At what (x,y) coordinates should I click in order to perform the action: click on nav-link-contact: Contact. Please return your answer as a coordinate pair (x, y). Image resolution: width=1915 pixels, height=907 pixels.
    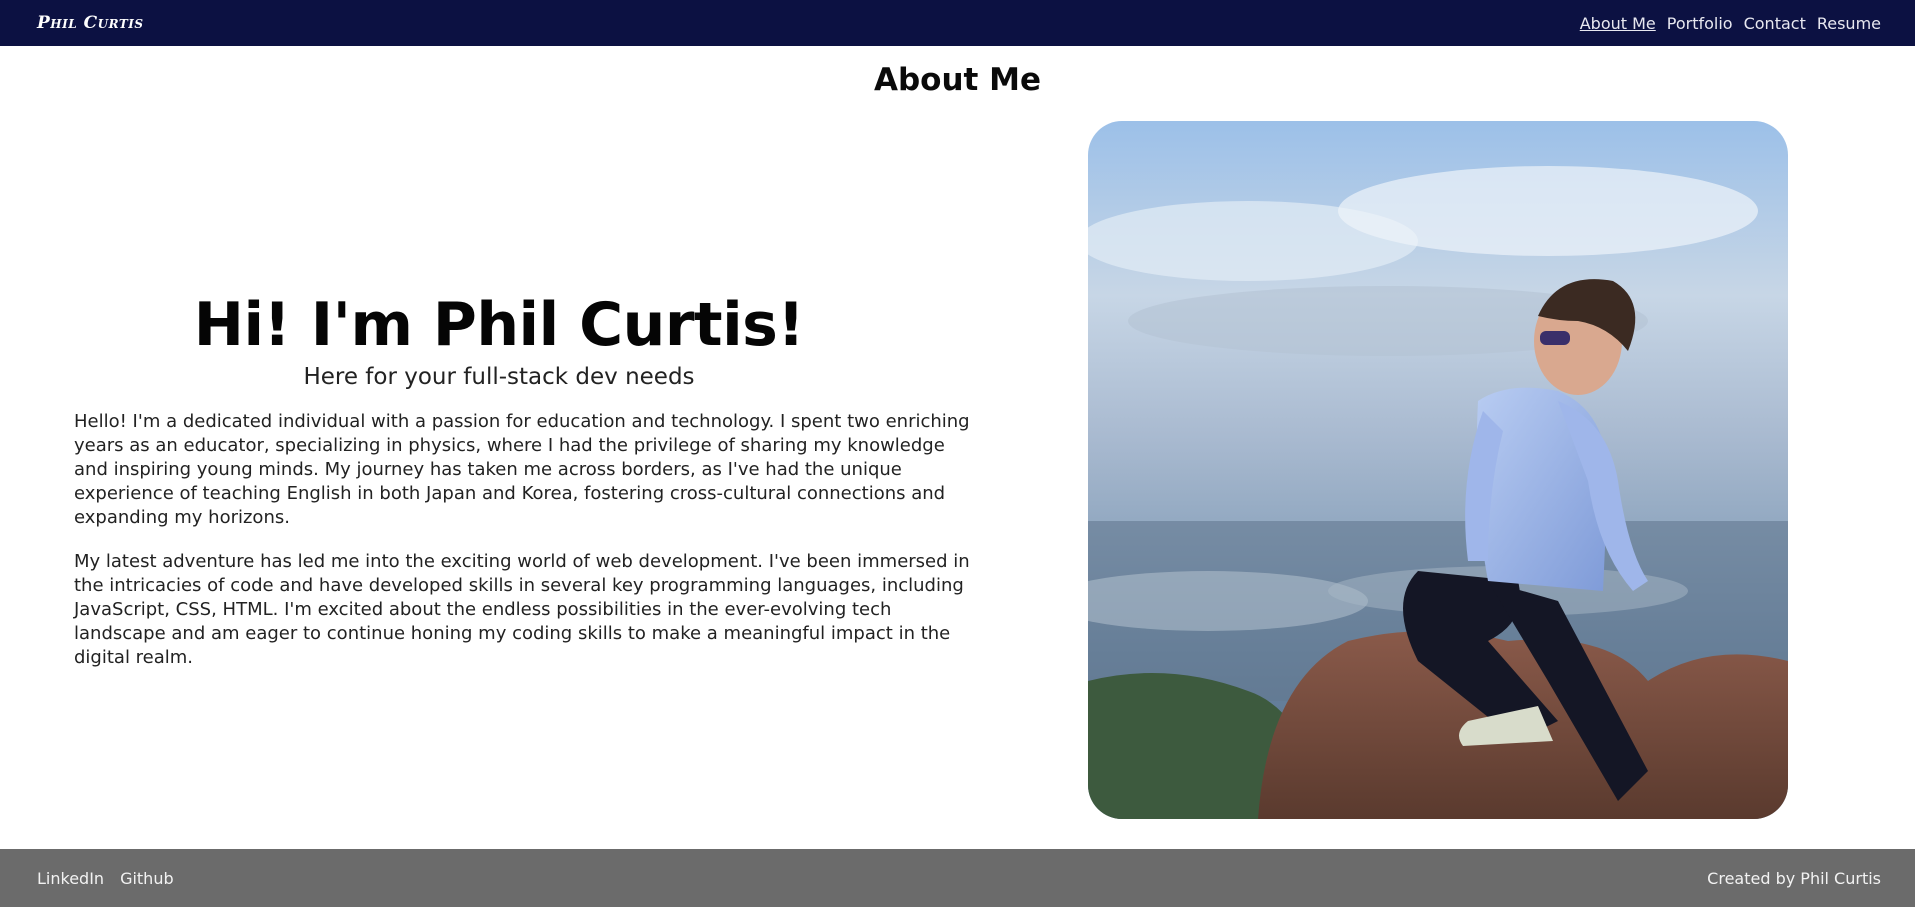
    Looking at the image, I should click on (1775, 23).